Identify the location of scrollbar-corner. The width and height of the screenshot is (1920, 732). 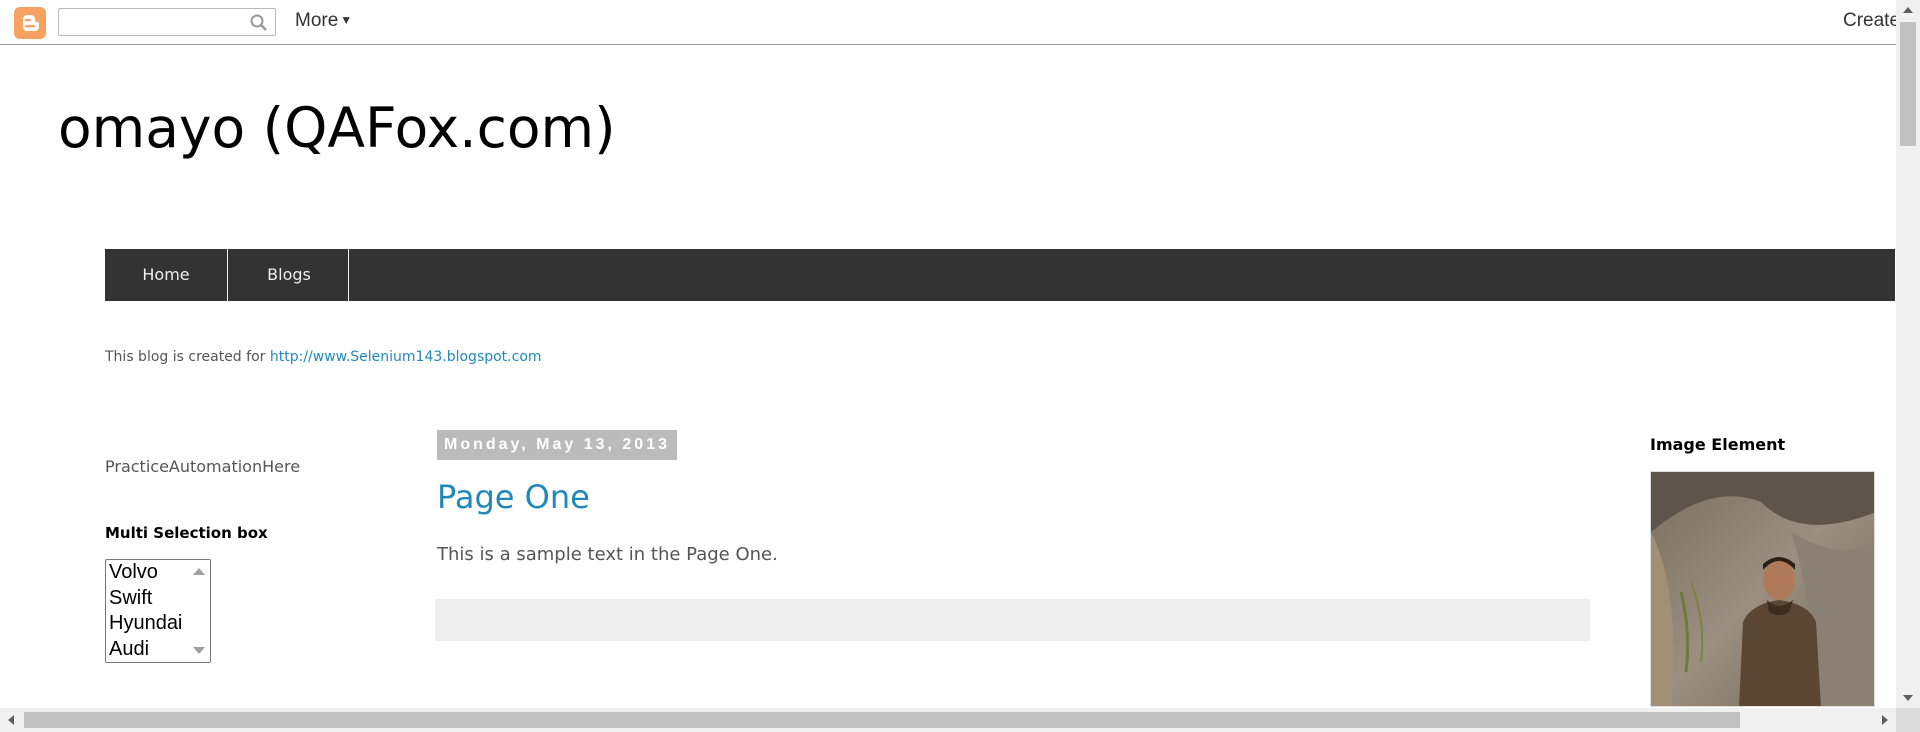
(1908, 720).